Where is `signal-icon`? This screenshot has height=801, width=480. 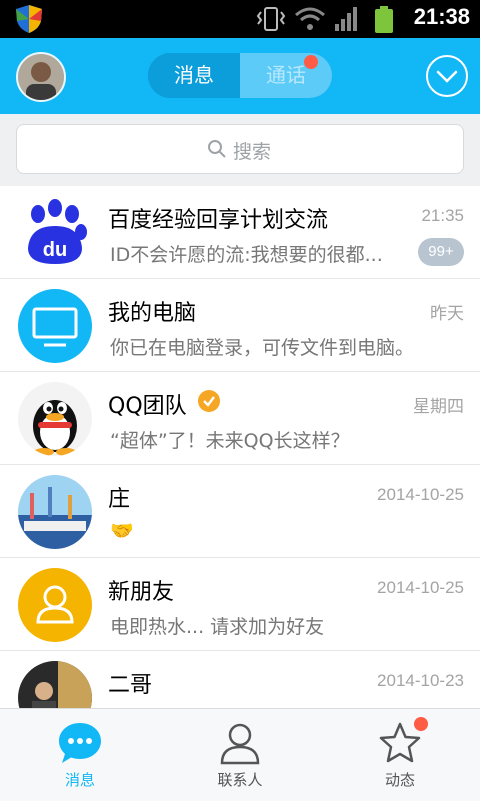 signal-icon is located at coordinates (346, 19).